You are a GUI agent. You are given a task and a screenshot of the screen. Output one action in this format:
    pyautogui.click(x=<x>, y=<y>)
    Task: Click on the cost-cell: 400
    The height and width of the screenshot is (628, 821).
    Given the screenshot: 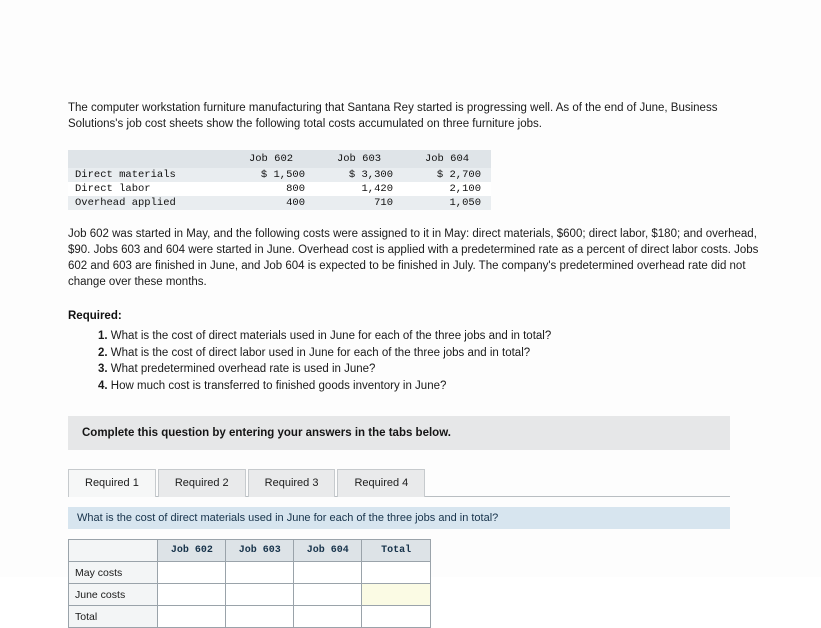 What is the action you would take?
    pyautogui.click(x=271, y=203)
    